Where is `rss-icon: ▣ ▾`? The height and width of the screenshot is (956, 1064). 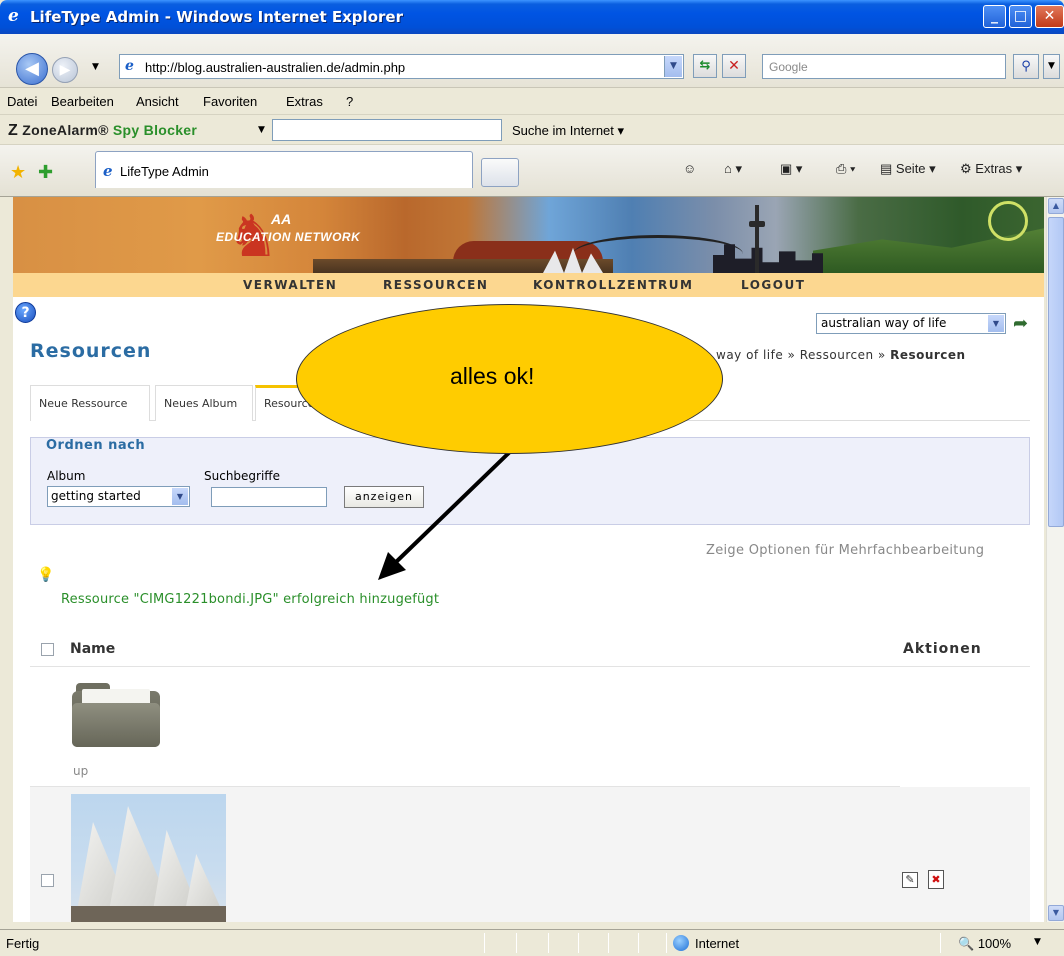
rss-icon: ▣ ▾ is located at coordinates (791, 169).